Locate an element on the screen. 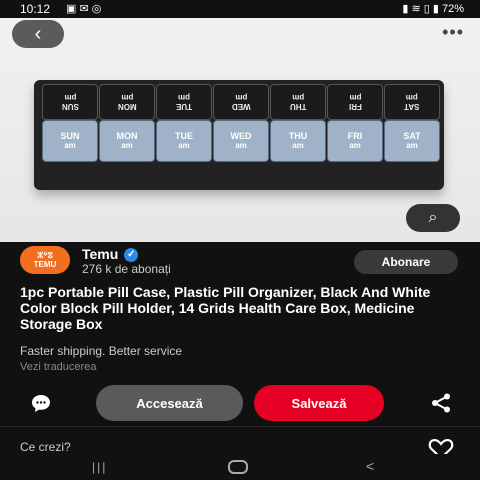  comment-icon is located at coordinates (41, 403).